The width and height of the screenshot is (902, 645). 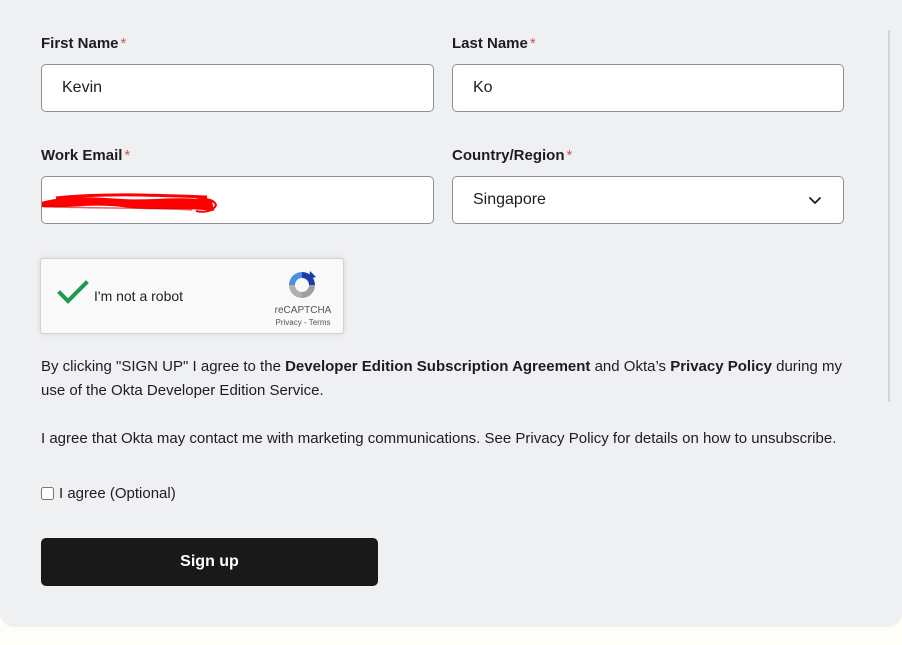 What do you see at coordinates (508, 155) in the screenshot?
I see `country-label-text: Country/Region` at bounding box center [508, 155].